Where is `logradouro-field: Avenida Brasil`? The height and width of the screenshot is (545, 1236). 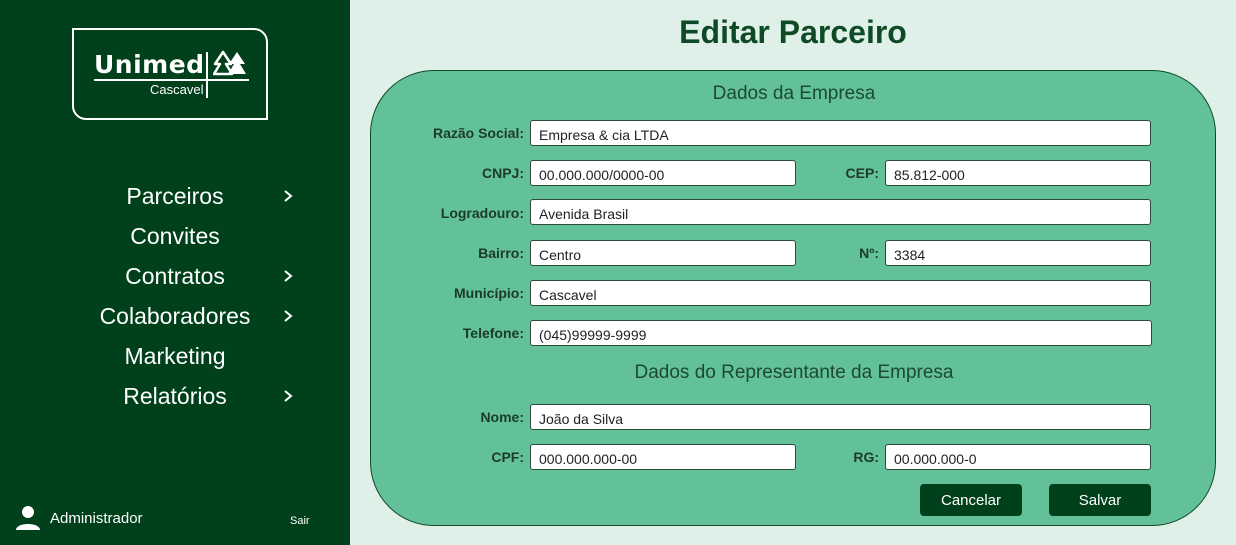
logradouro-field: Avenida Brasil is located at coordinates (840, 212).